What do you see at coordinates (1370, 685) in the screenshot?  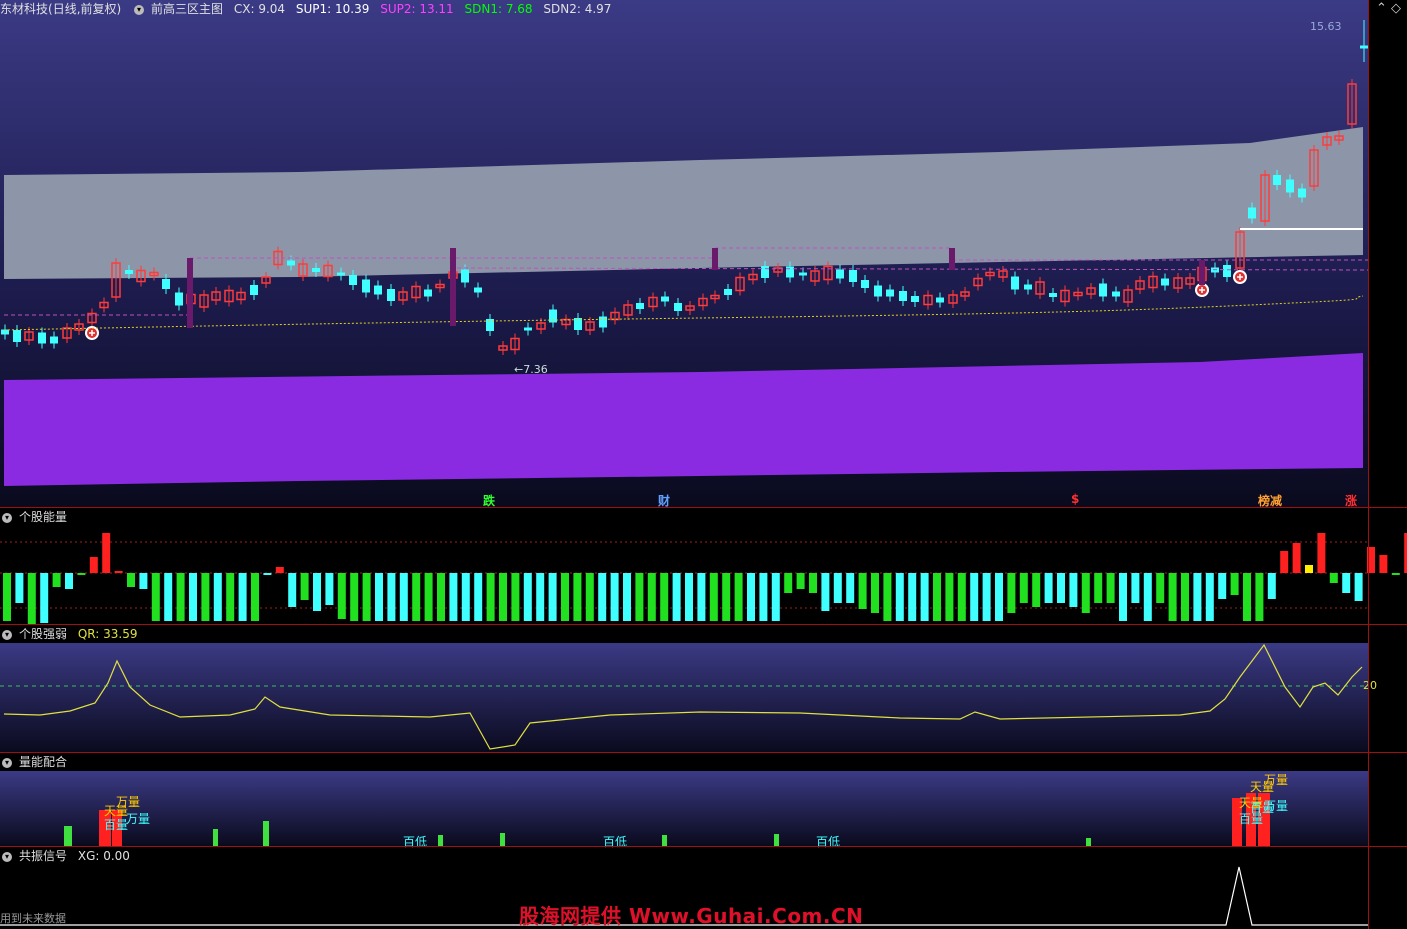 I see `level-20-label: 20` at bounding box center [1370, 685].